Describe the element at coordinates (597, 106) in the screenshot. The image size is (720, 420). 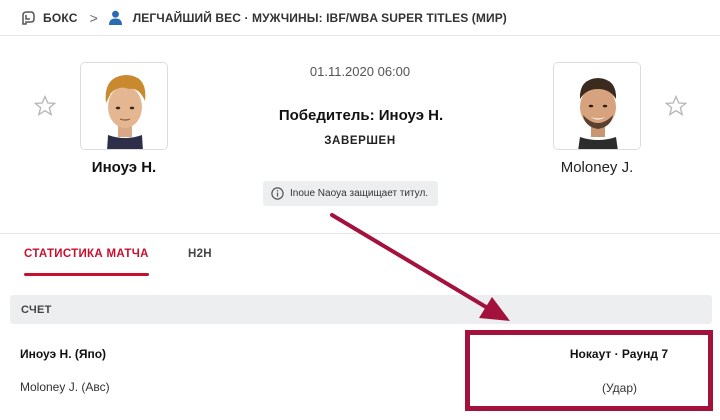
I see `fighter-photo-away` at that location.